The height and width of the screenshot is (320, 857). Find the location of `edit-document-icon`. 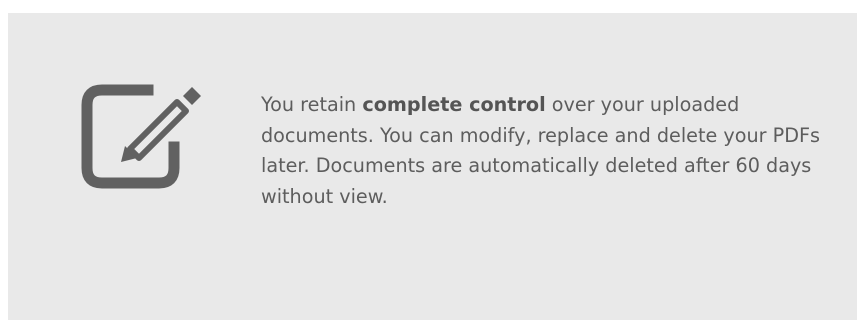

edit-document-icon is located at coordinates (141, 136).